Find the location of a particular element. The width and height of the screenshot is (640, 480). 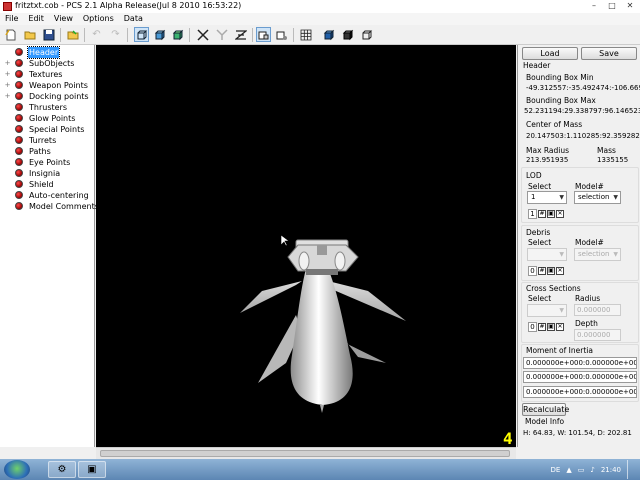

debris-count-spinner: 0 is located at coordinates (532, 271).